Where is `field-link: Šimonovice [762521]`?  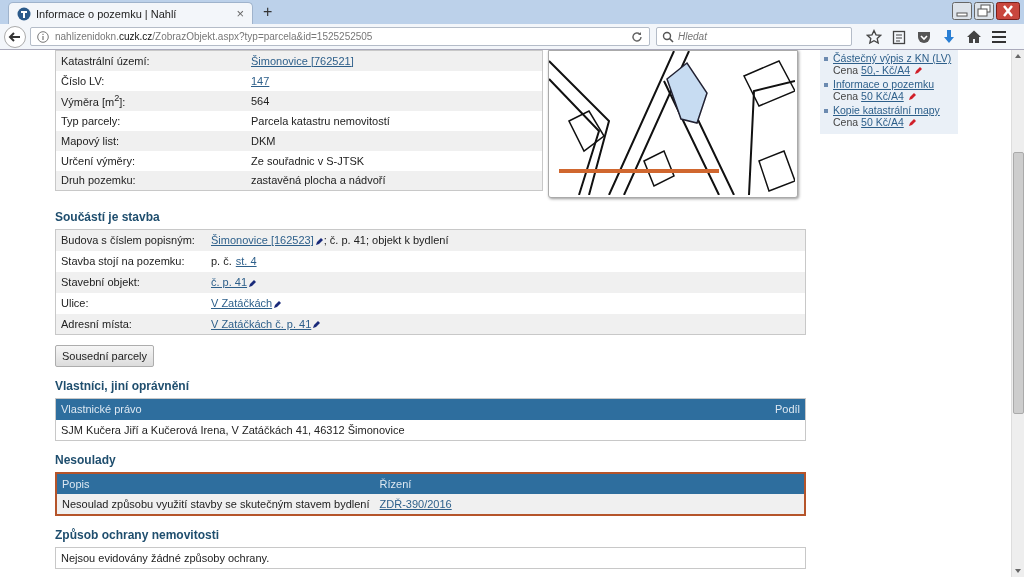
field-link: Šimonovice [762521] is located at coordinates (302, 60).